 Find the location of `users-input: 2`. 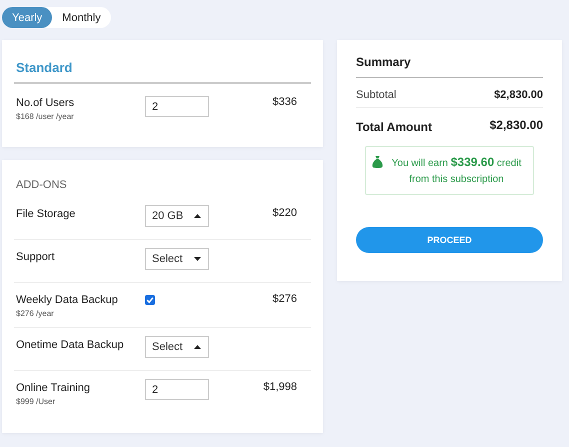

users-input: 2 is located at coordinates (177, 106).